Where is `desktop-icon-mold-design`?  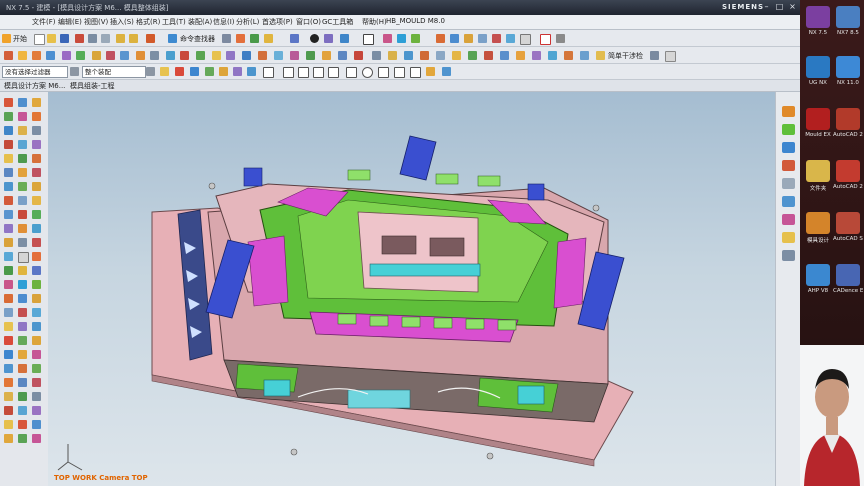 desktop-icon-mold-design is located at coordinates (818, 223).